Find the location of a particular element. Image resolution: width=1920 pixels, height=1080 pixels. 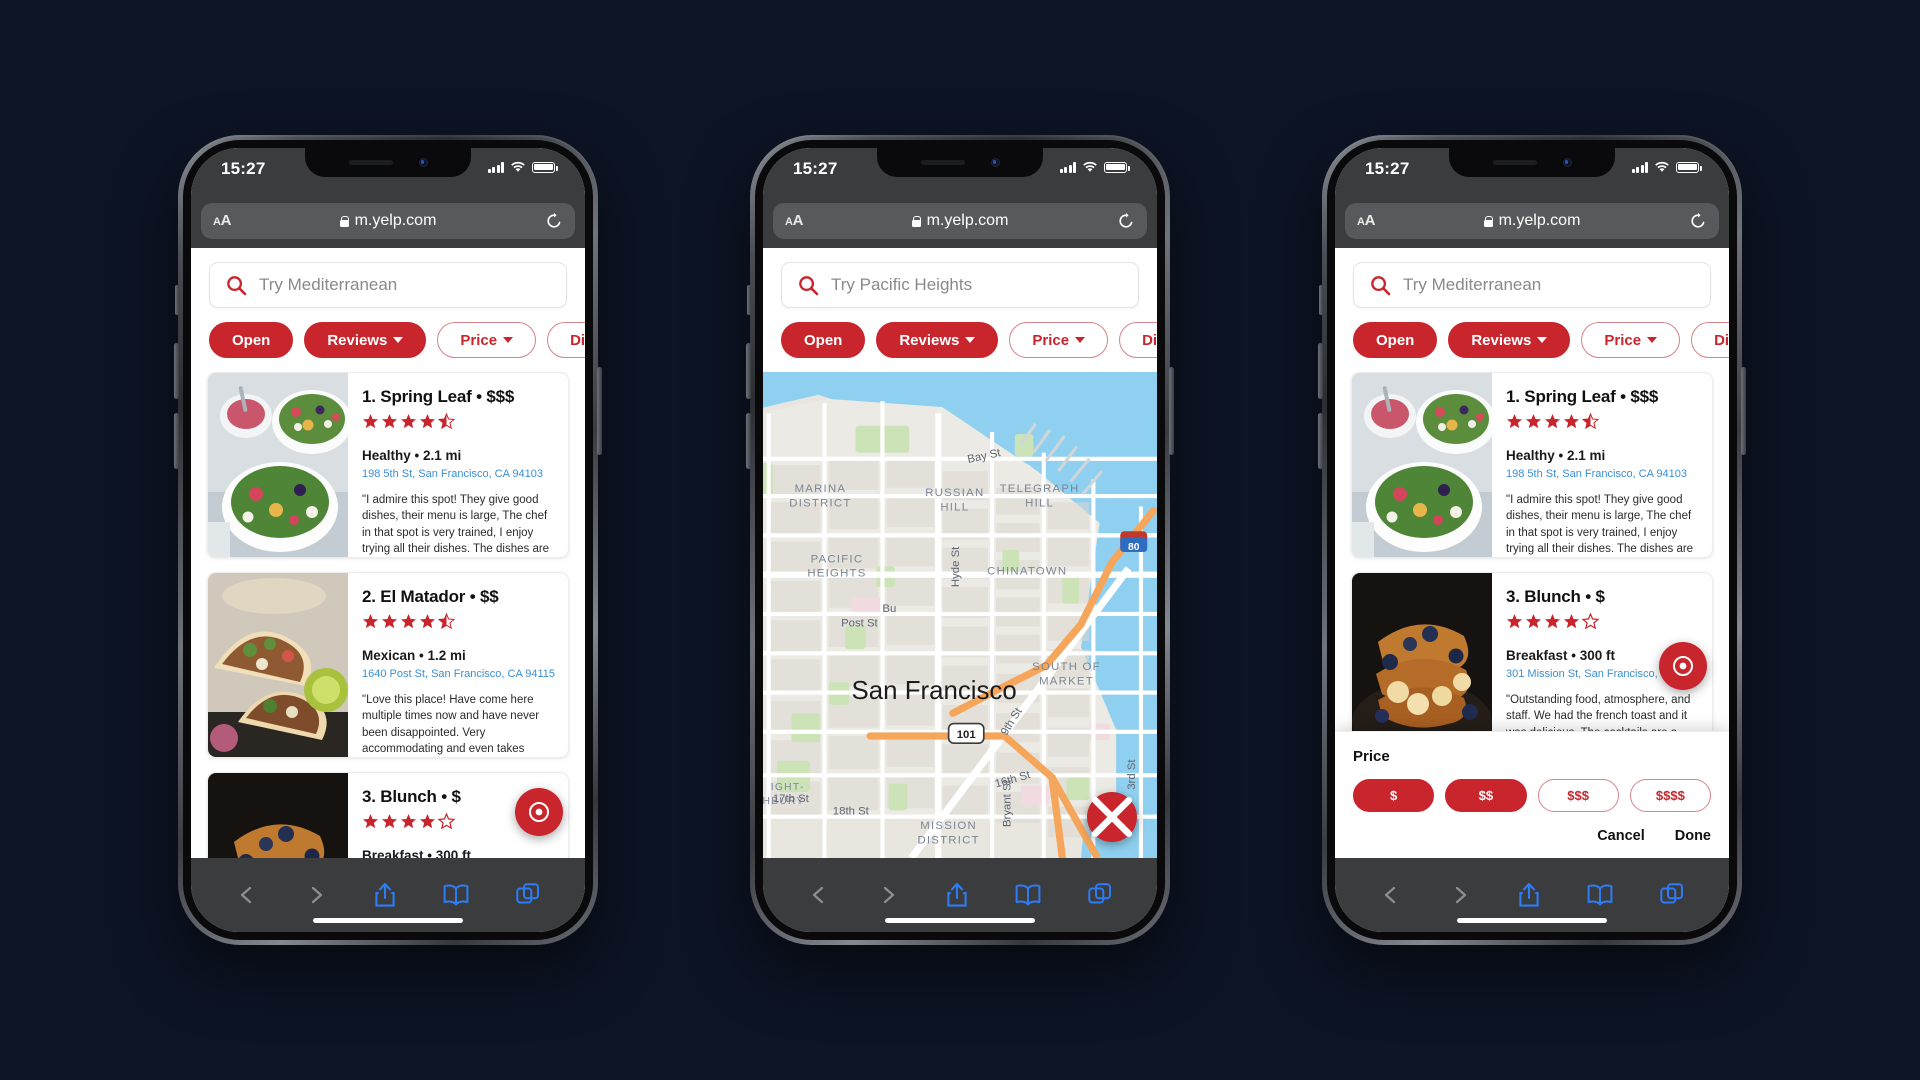

svg-text: HILL is located at coordinates (1039, 503).